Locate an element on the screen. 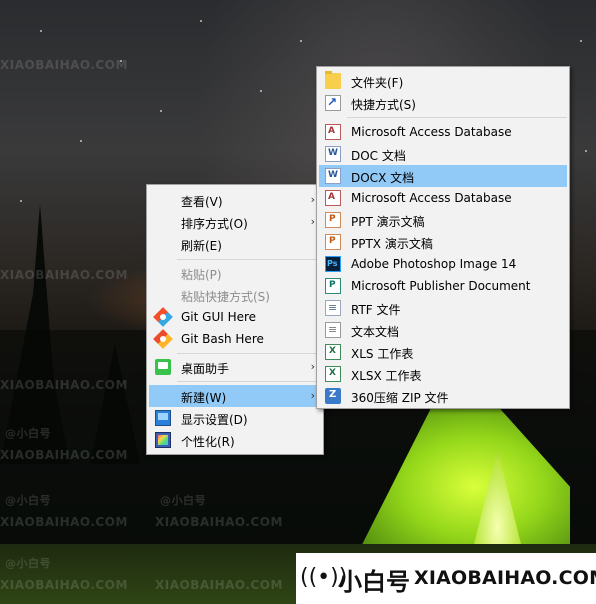 This screenshot has height=604, width=596. menu-item-new: 新建(W) › is located at coordinates (235, 396).